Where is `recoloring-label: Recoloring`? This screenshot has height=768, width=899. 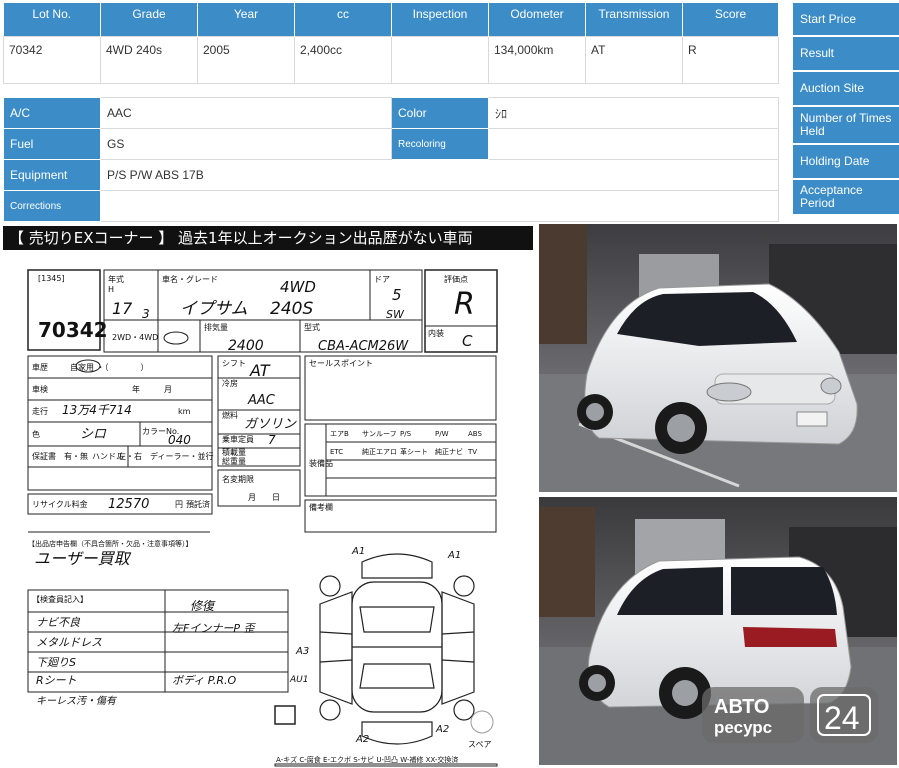 recoloring-label: Recoloring is located at coordinates (440, 144).